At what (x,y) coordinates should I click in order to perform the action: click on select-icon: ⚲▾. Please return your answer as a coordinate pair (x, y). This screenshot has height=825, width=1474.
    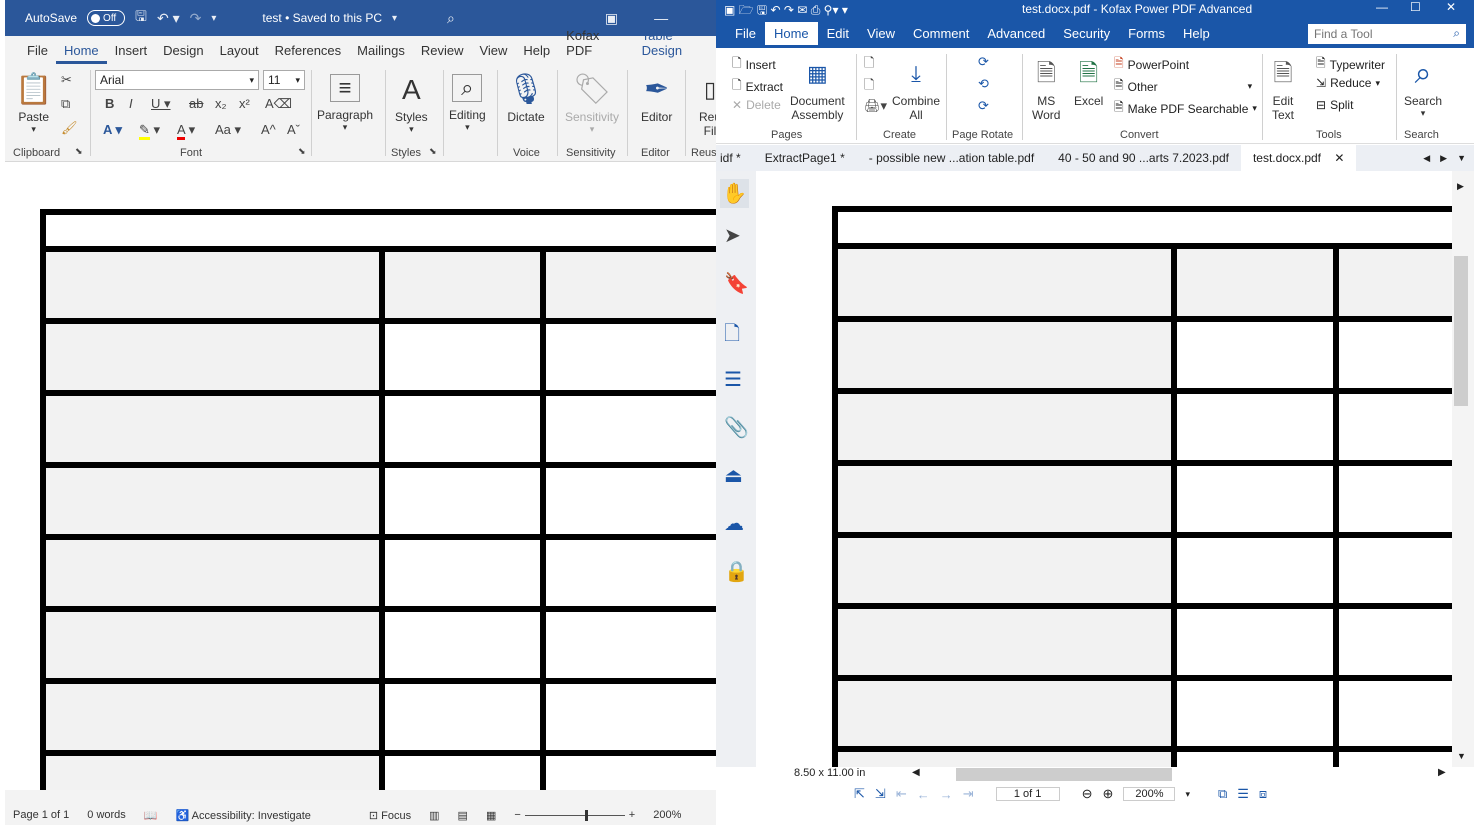
    Looking at the image, I should click on (831, 10).